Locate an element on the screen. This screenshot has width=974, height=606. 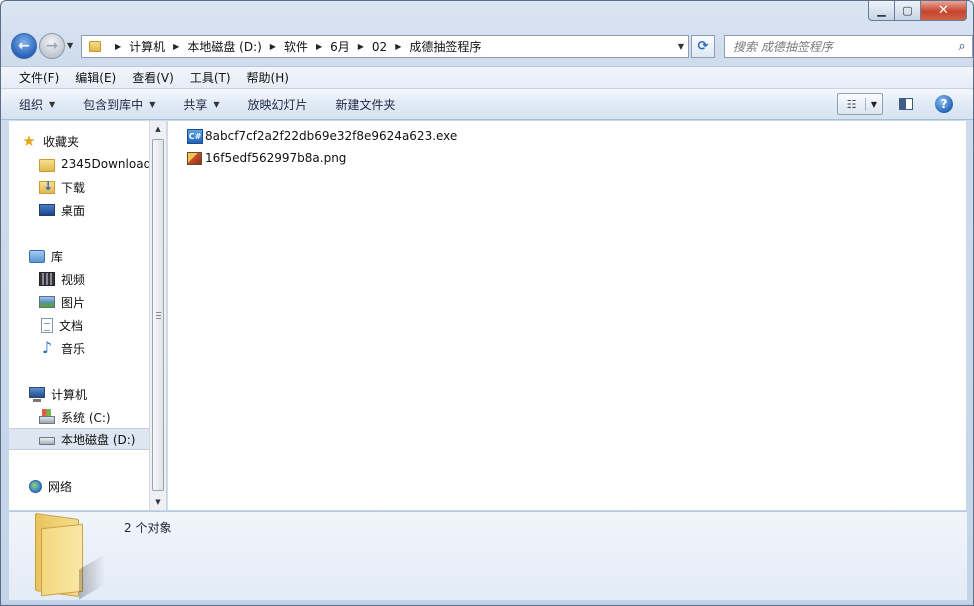
menu-bar: 文件(F) 编辑(E) 查看(V) 工具(T) 帮助(H) is located at coordinates (487, 77).